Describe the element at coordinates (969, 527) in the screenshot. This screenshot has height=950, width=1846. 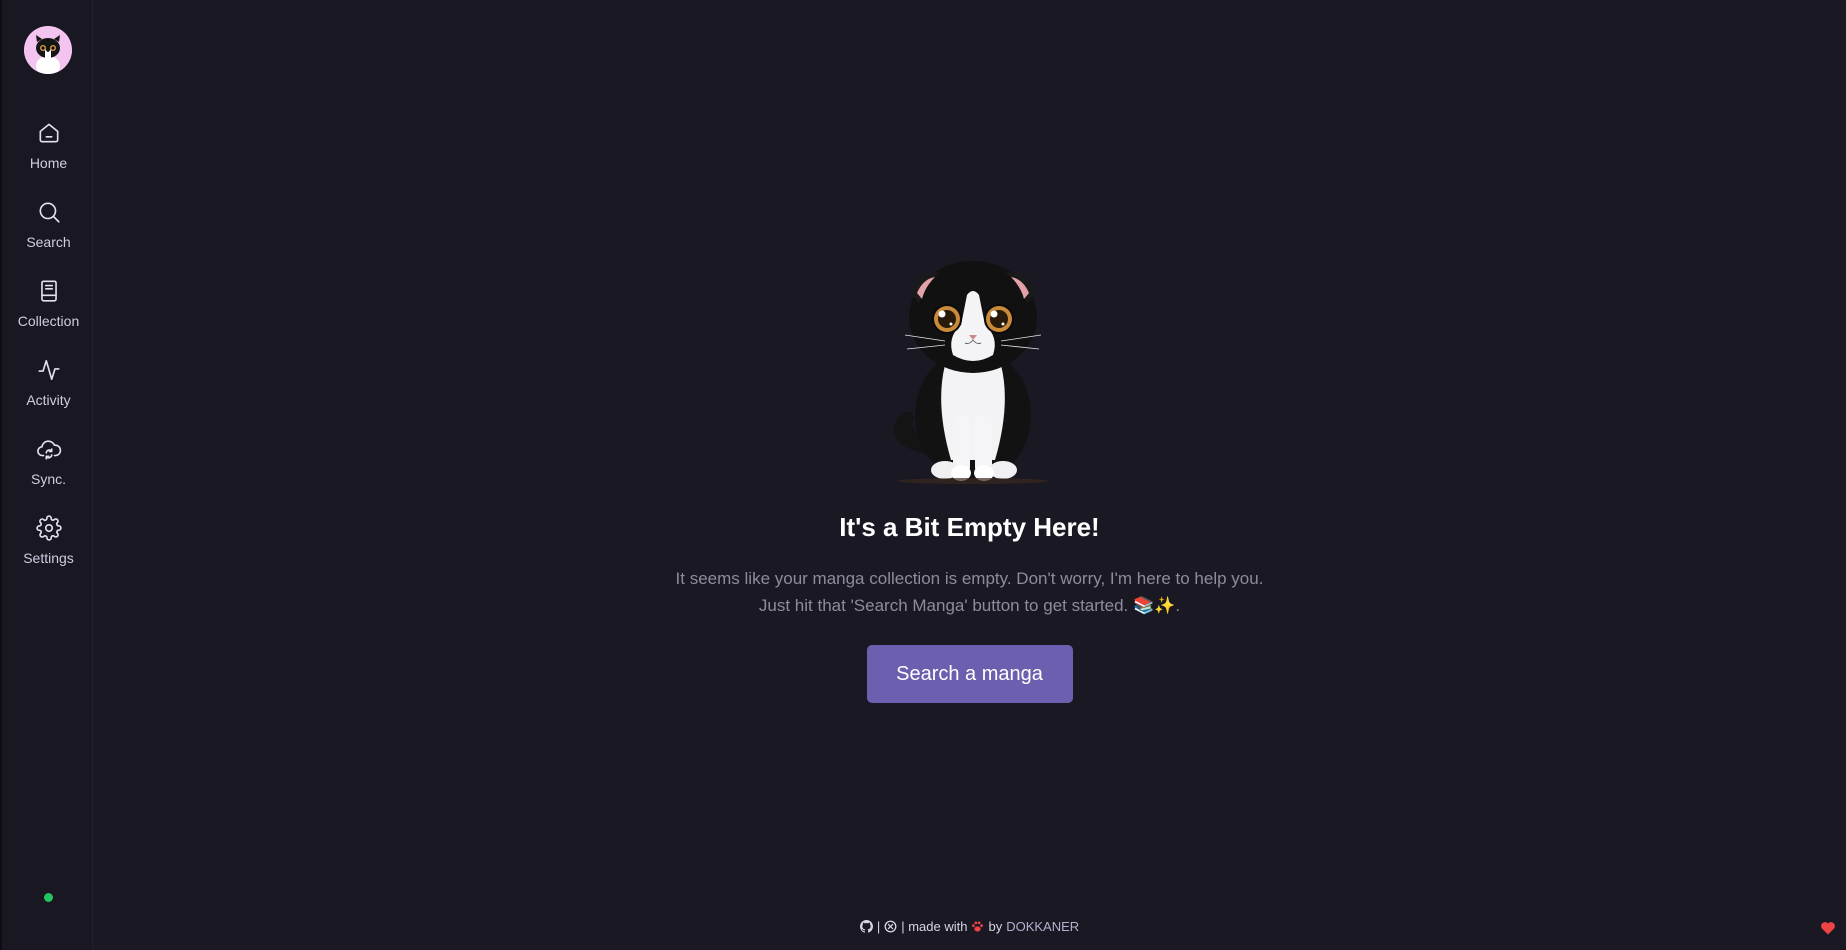
I see `page-title: It's a Bit Empty Here!` at that location.